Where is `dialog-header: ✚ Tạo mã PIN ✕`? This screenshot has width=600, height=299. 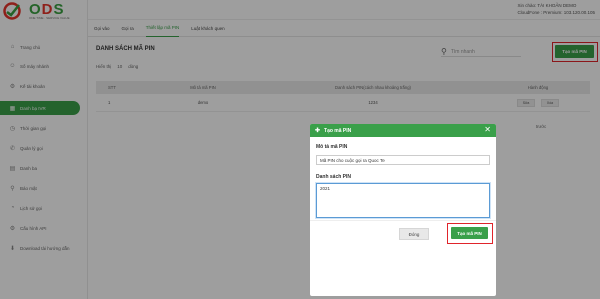
dialog-header: ✚ Tạo mã PIN ✕ is located at coordinates (403, 130).